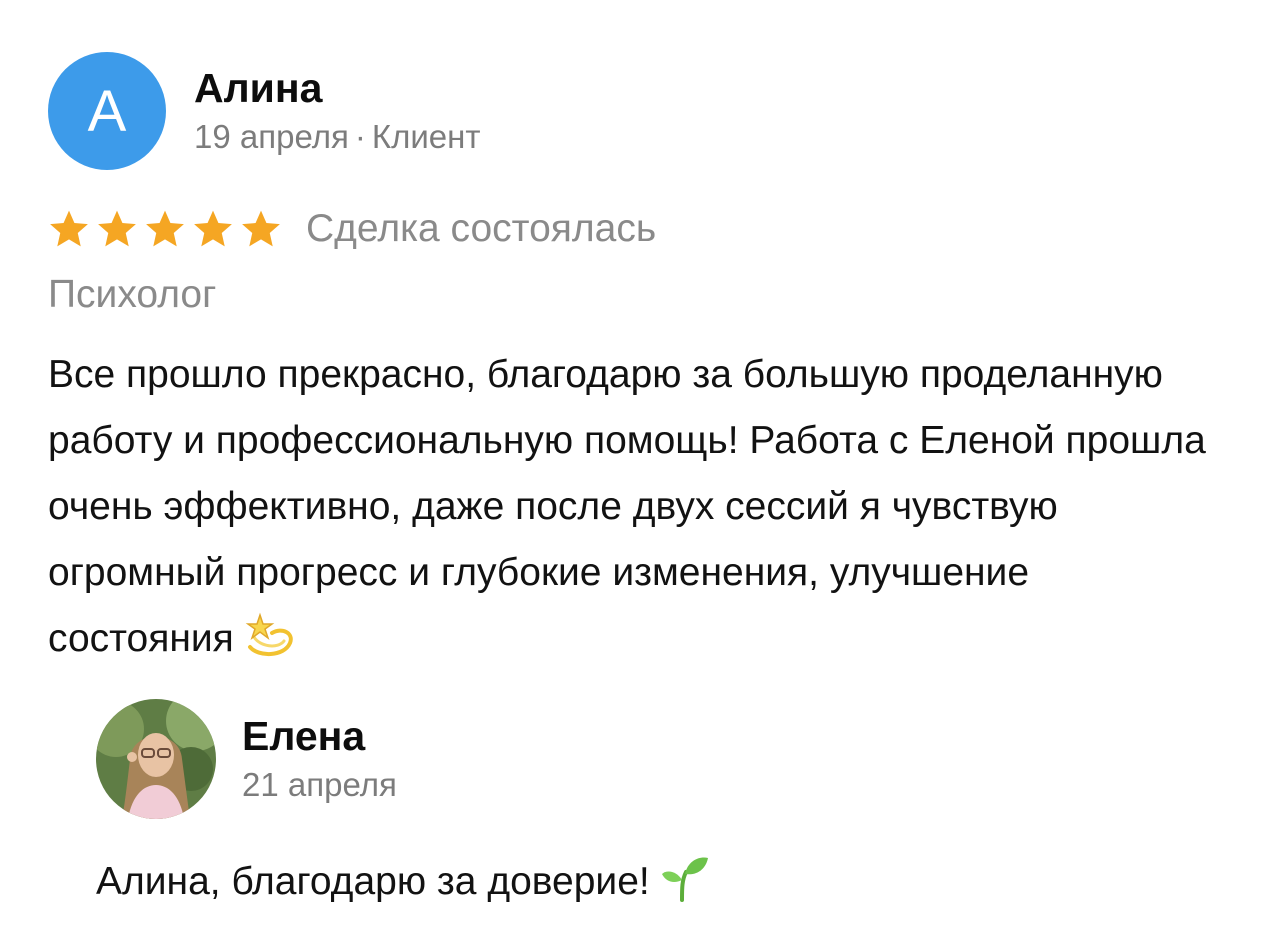  I want to click on avatar: А, so click(107, 111).